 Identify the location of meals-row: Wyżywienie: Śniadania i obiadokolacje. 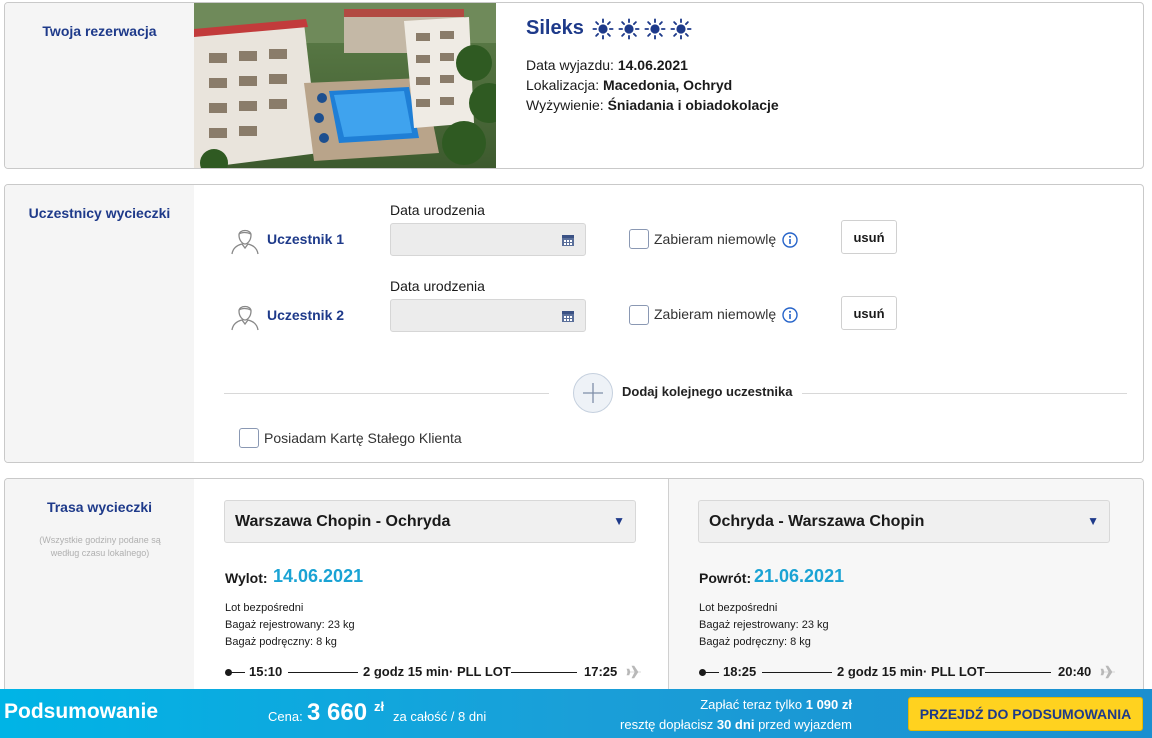
(652, 105).